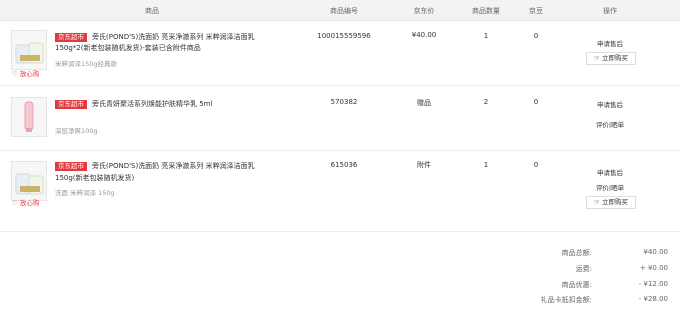 The image size is (680, 330). Describe the element at coordinates (344, 102) in the screenshot. I see `sku-number: 570382` at that location.